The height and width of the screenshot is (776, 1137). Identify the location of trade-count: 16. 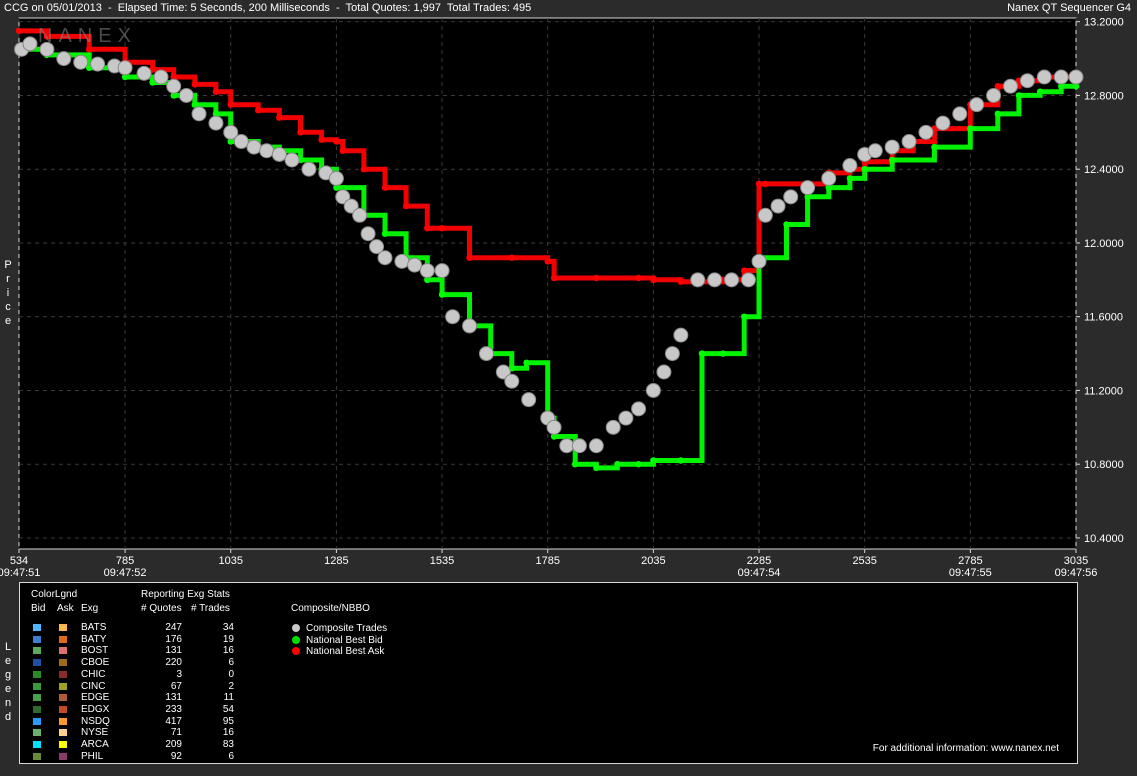
(228, 651).